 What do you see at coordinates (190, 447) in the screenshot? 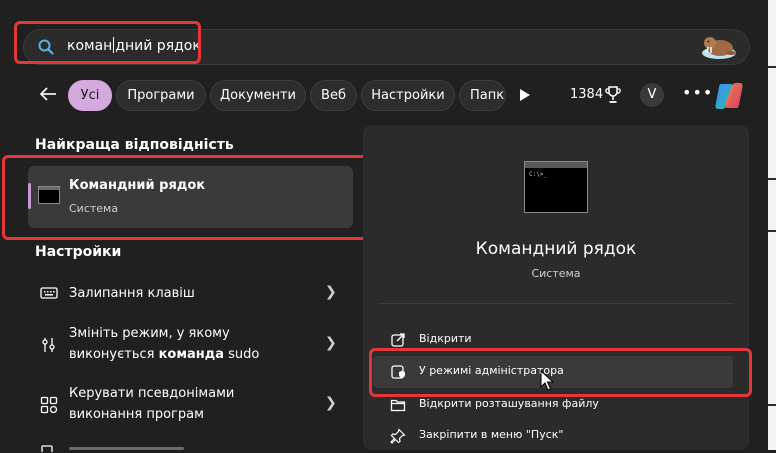
I see `setting-item-partial` at bounding box center [190, 447].